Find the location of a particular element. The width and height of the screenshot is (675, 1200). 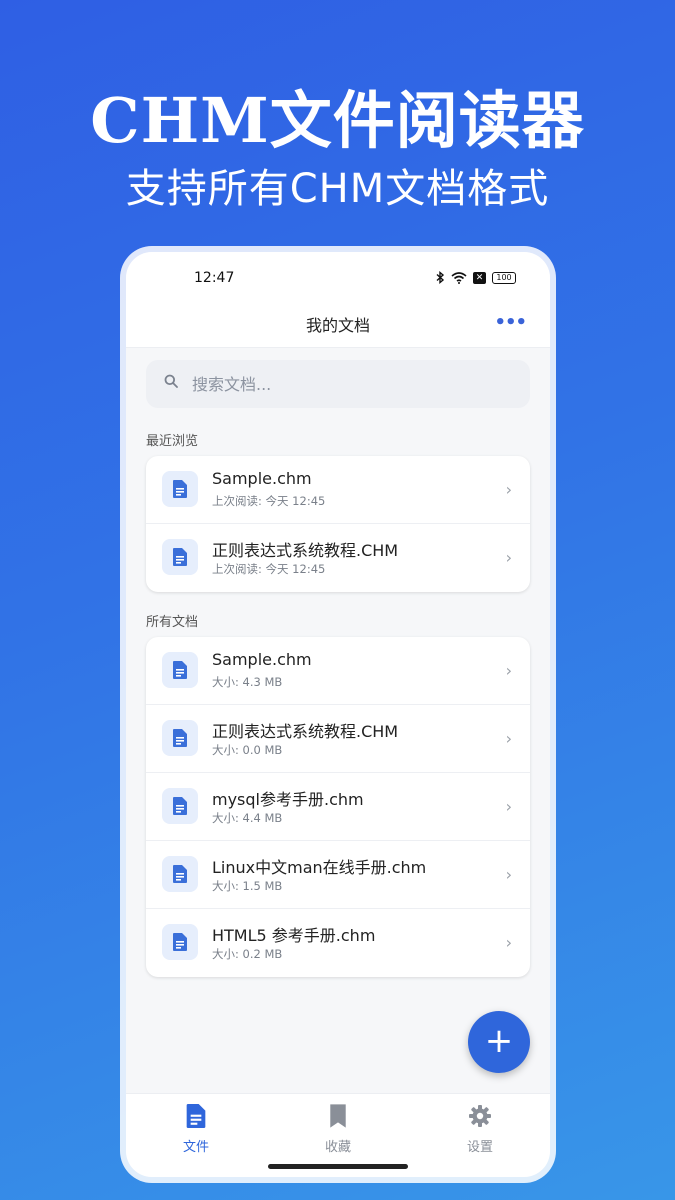

page-title: 我的文档 is located at coordinates (337, 325).